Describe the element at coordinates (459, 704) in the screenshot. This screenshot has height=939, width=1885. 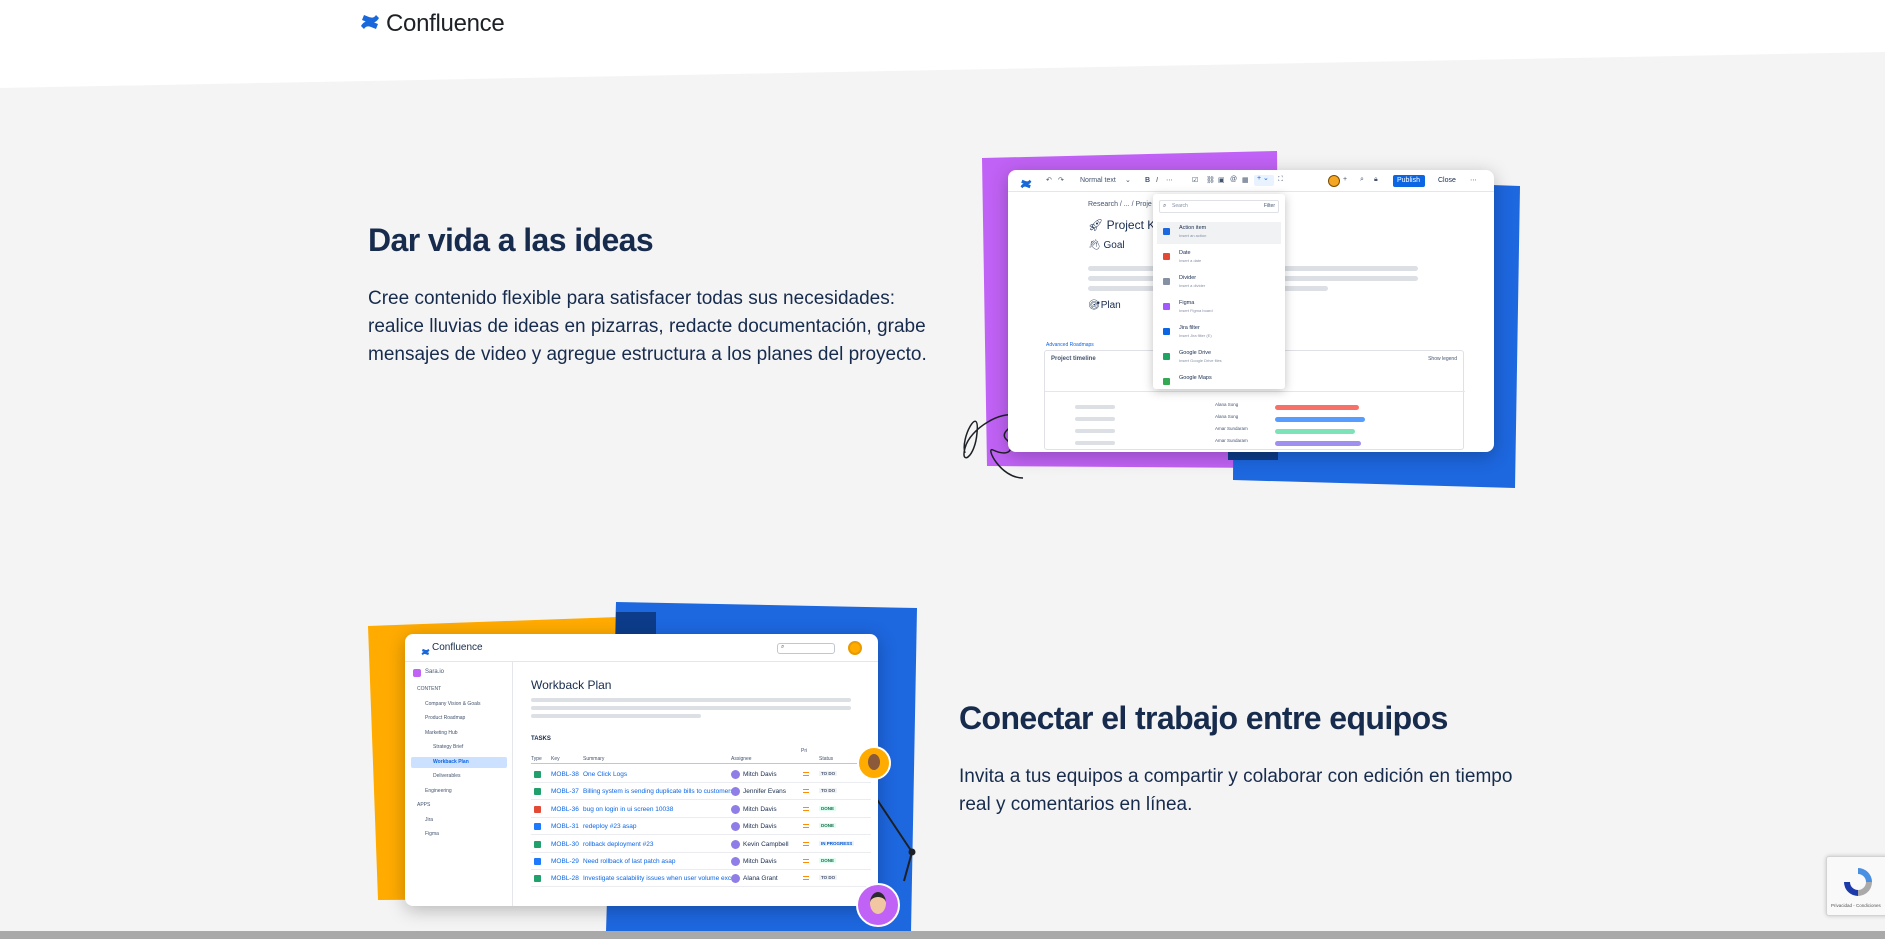
I see `sidebar-item: Company Vision & Goals` at that location.